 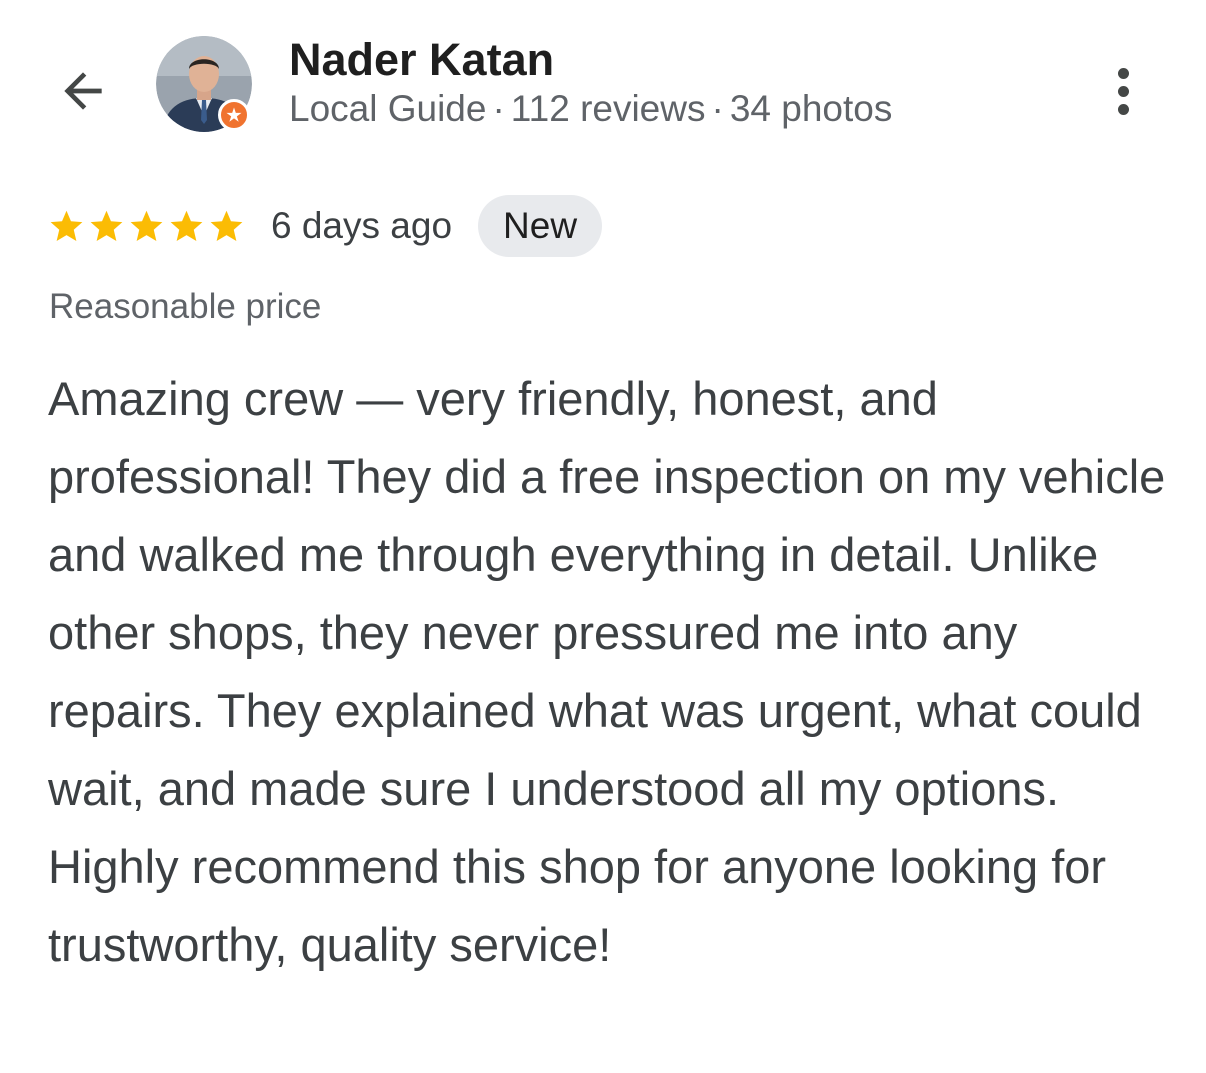 I want to click on local-guide-badge-icon, so click(x=234, y=115).